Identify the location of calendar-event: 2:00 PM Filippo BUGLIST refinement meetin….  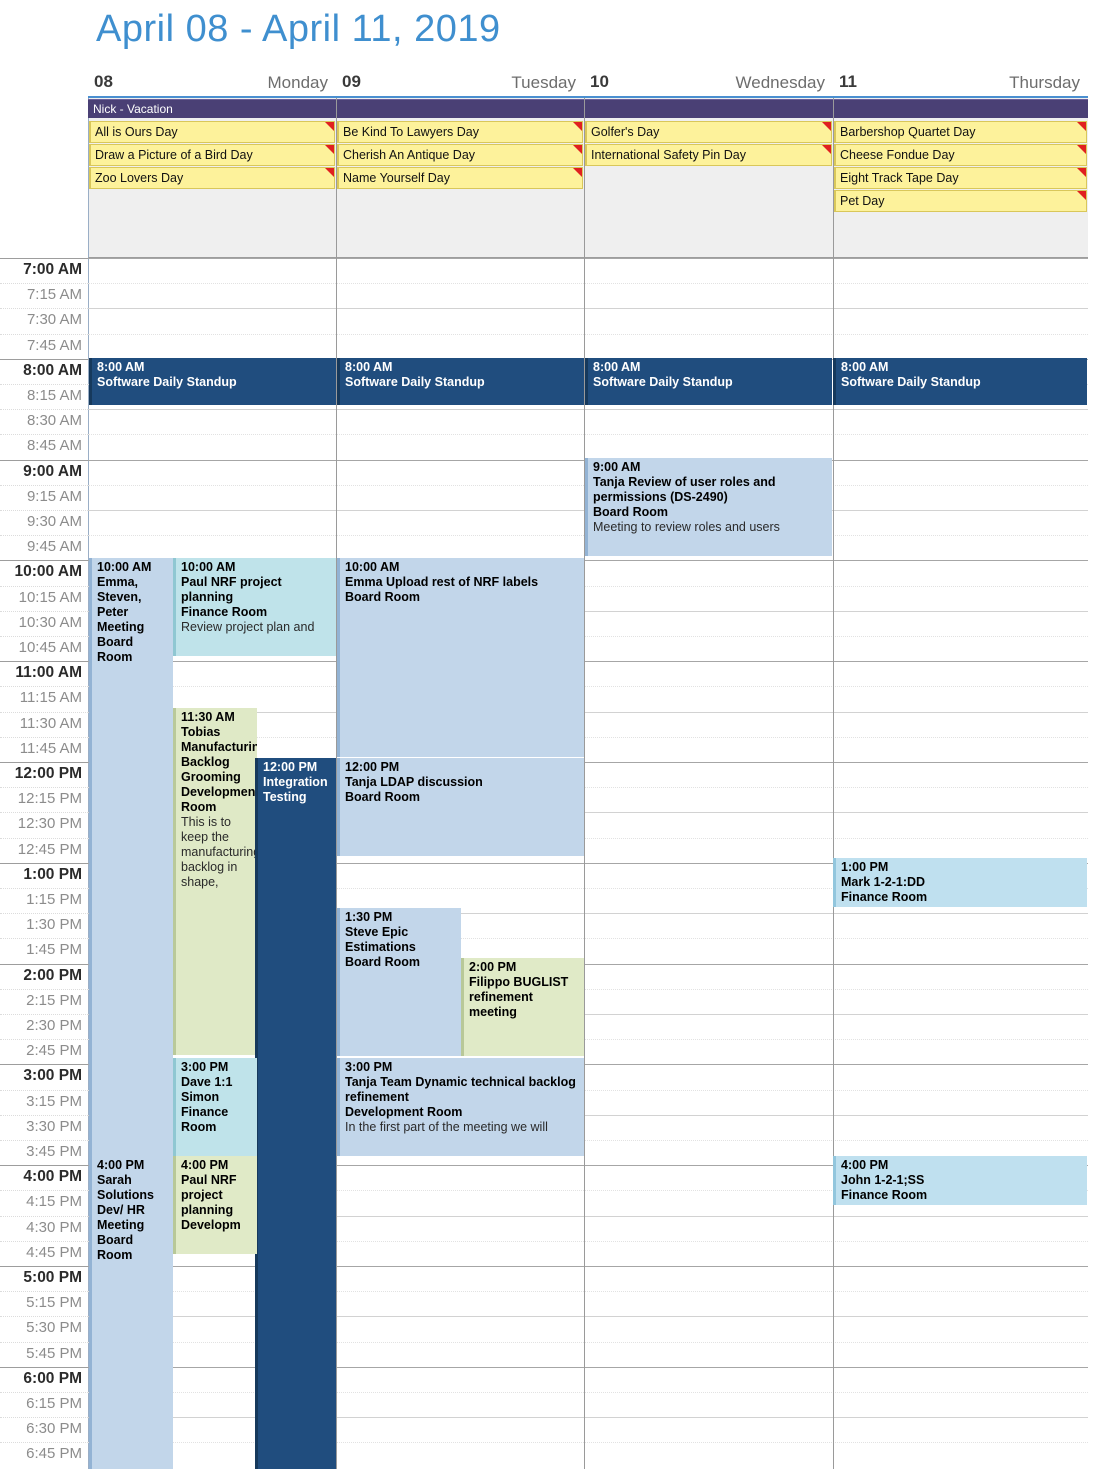
(522, 1007).